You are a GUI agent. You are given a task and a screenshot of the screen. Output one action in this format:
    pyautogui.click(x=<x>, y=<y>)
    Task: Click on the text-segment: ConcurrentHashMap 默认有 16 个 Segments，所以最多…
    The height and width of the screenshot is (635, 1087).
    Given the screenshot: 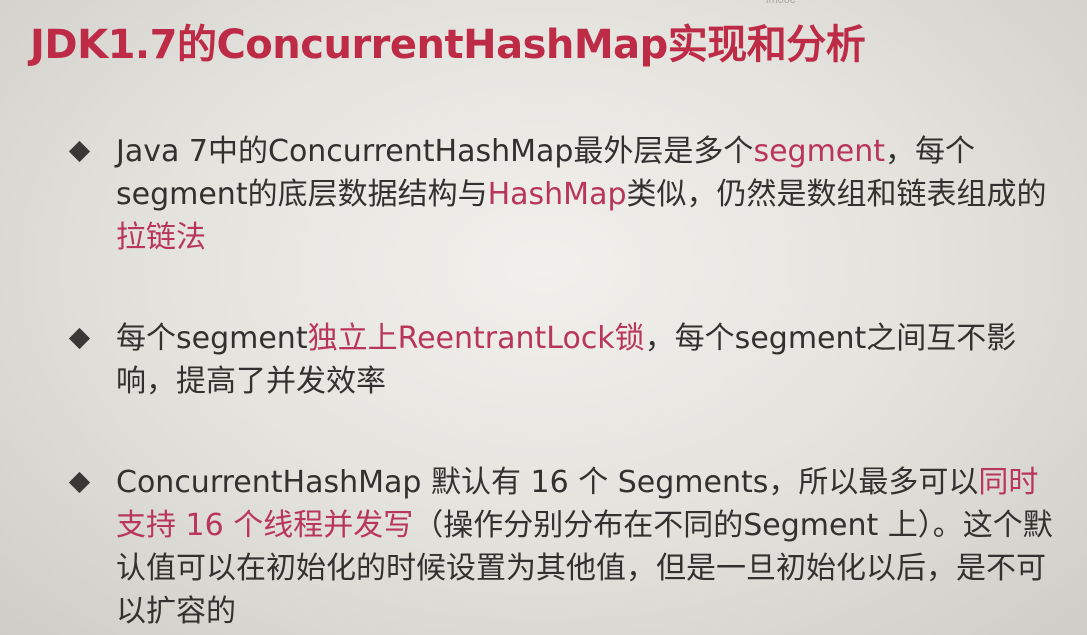 What is the action you would take?
    pyautogui.click(x=547, y=482)
    